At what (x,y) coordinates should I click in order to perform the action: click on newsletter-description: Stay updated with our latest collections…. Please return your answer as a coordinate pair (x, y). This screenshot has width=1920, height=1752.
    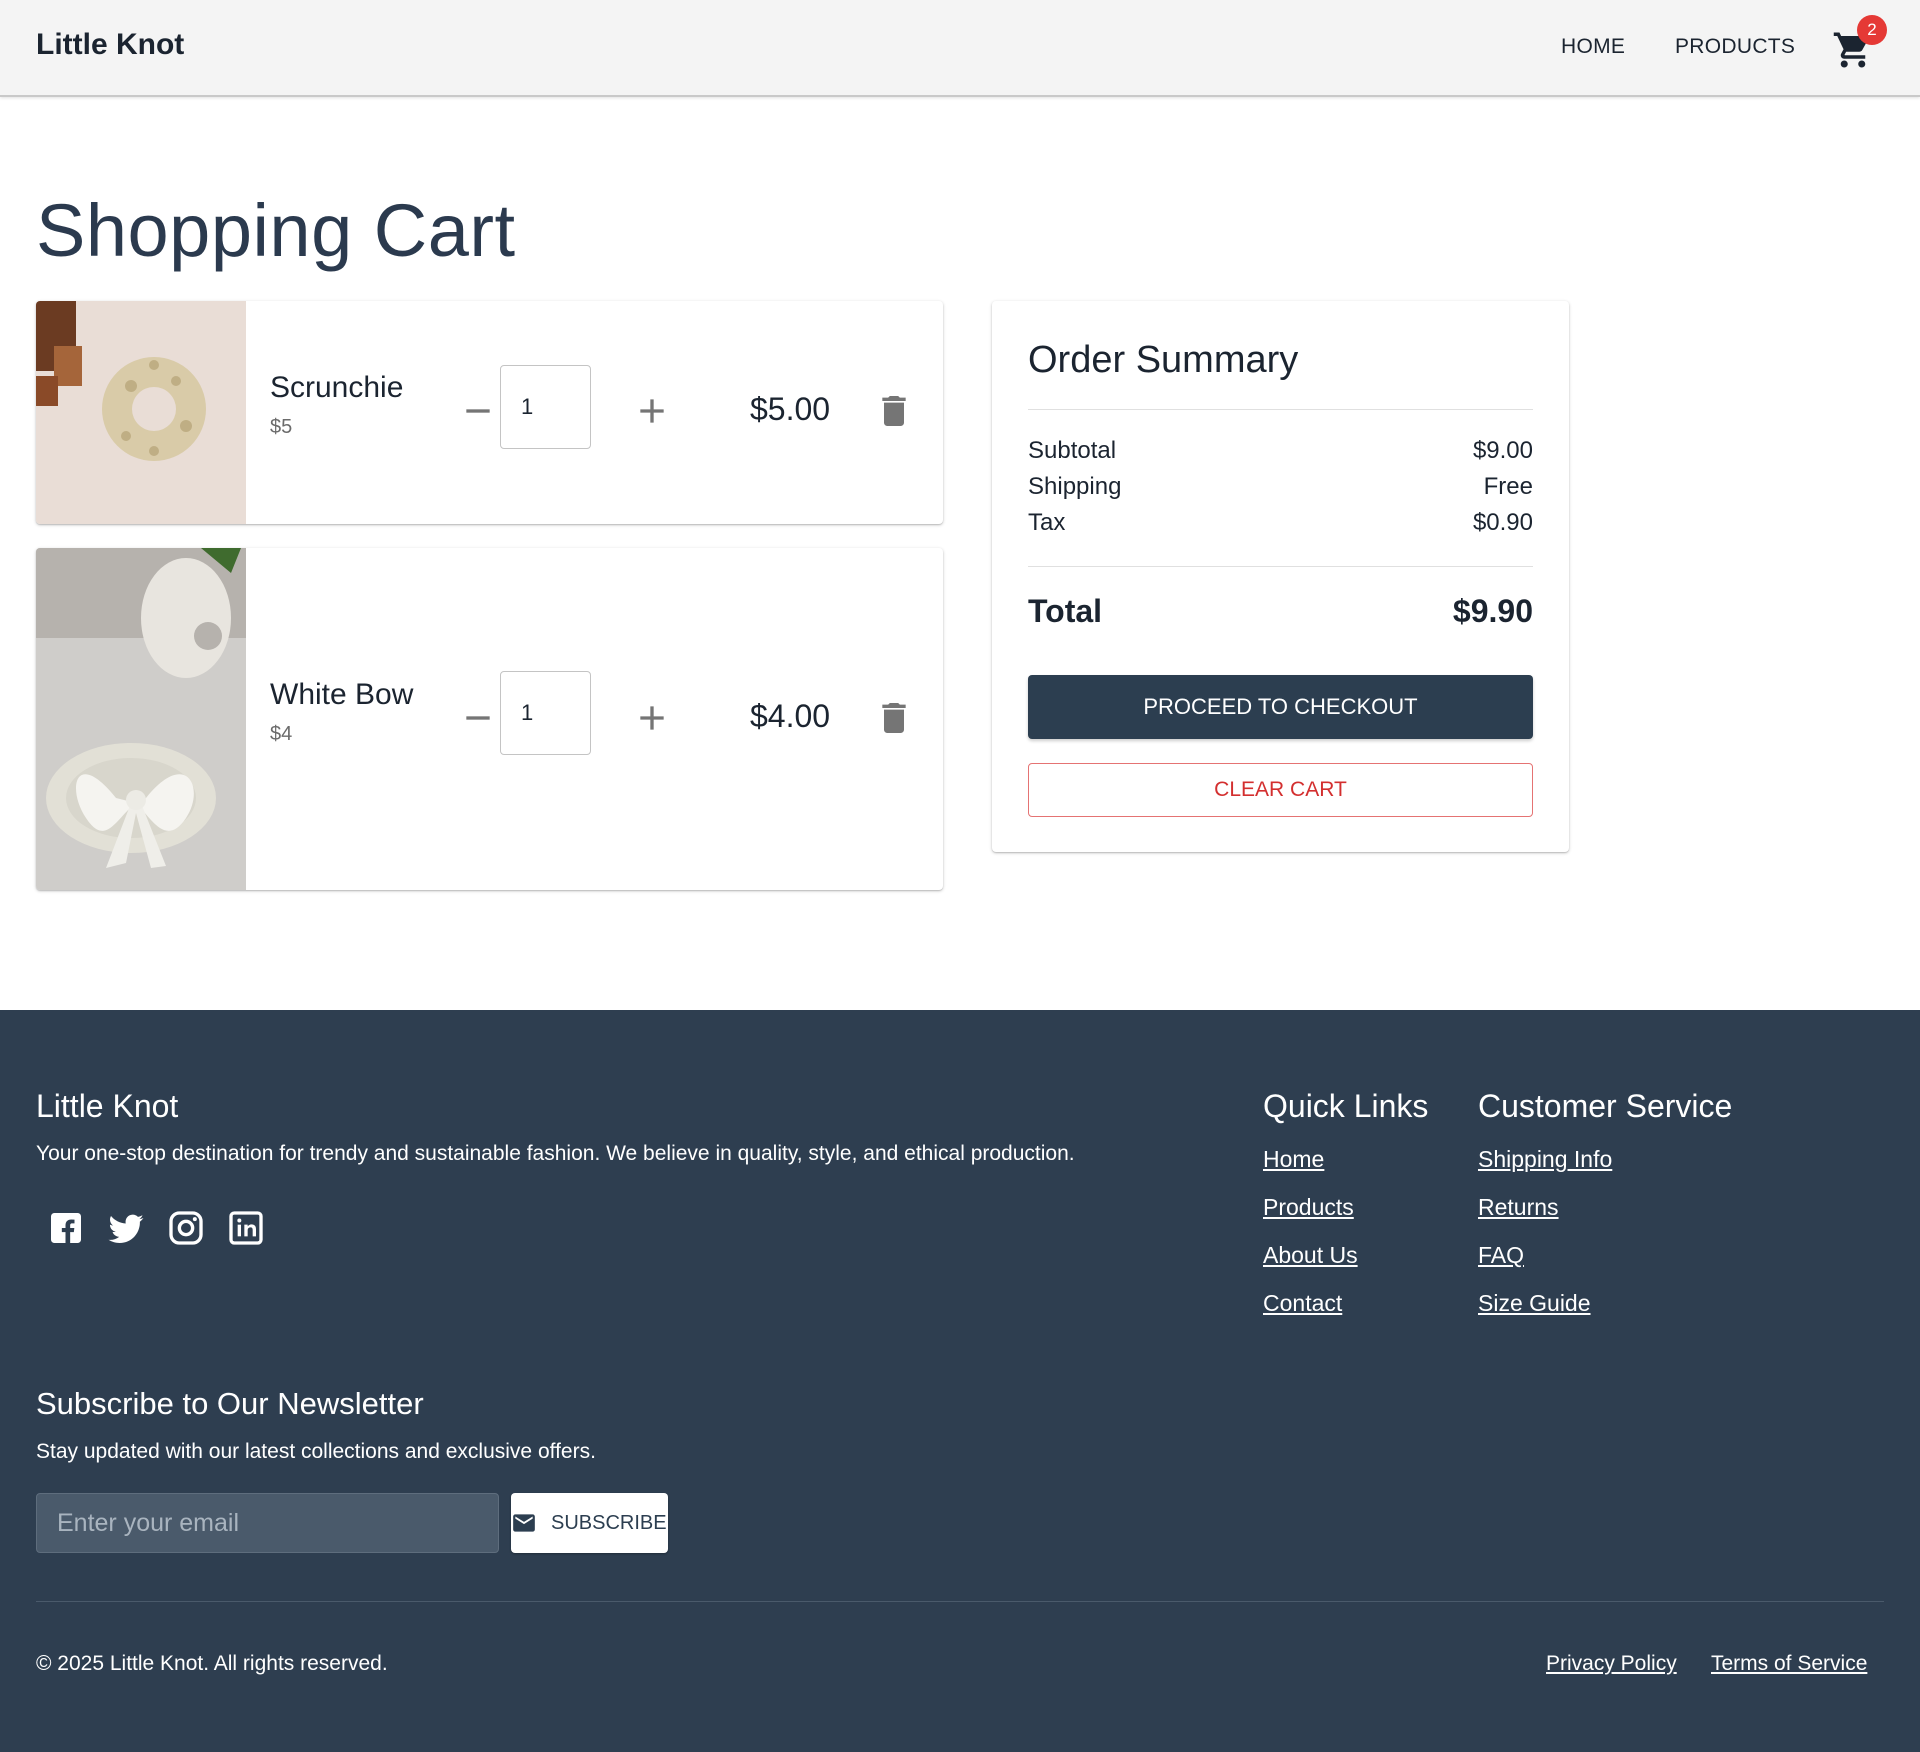
    Looking at the image, I should click on (316, 1451).